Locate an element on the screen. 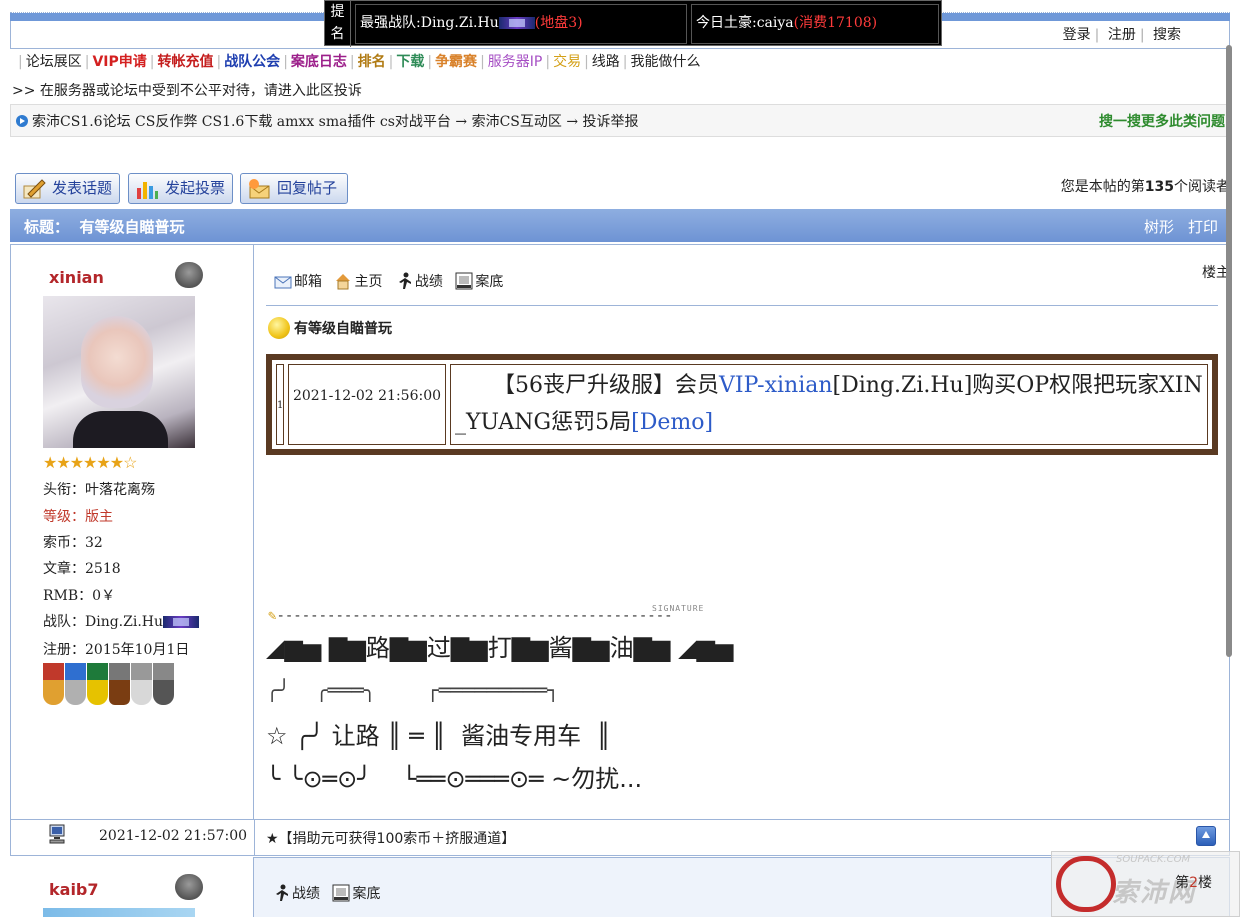 The width and height of the screenshot is (1242, 917). strongest-team-label: 最强战队:Ding.Zi.Hu is located at coordinates (429, 23).